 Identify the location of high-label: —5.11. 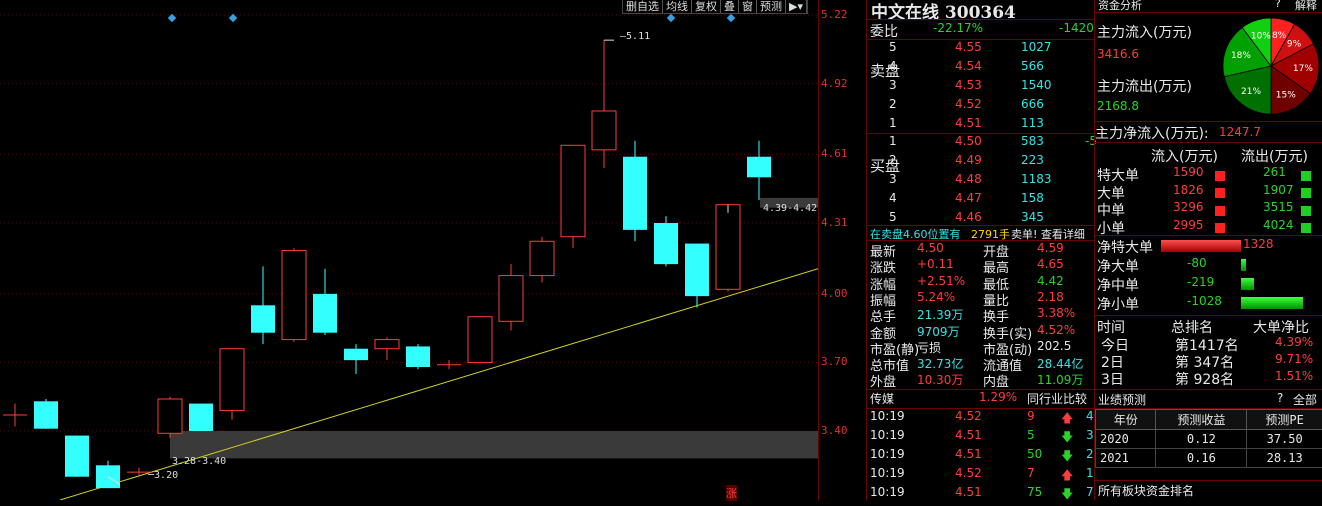
(635, 36).